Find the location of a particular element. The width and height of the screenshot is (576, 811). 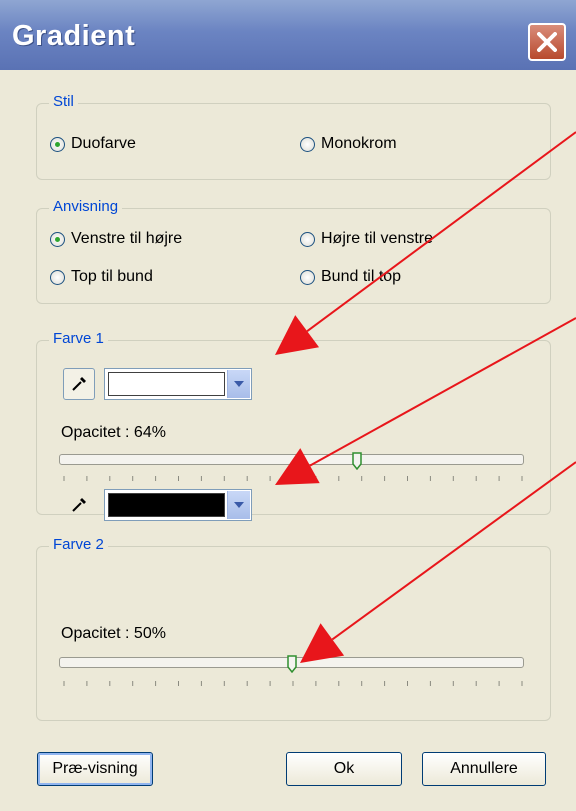

preview-button: Præ-visning is located at coordinates (95, 769).